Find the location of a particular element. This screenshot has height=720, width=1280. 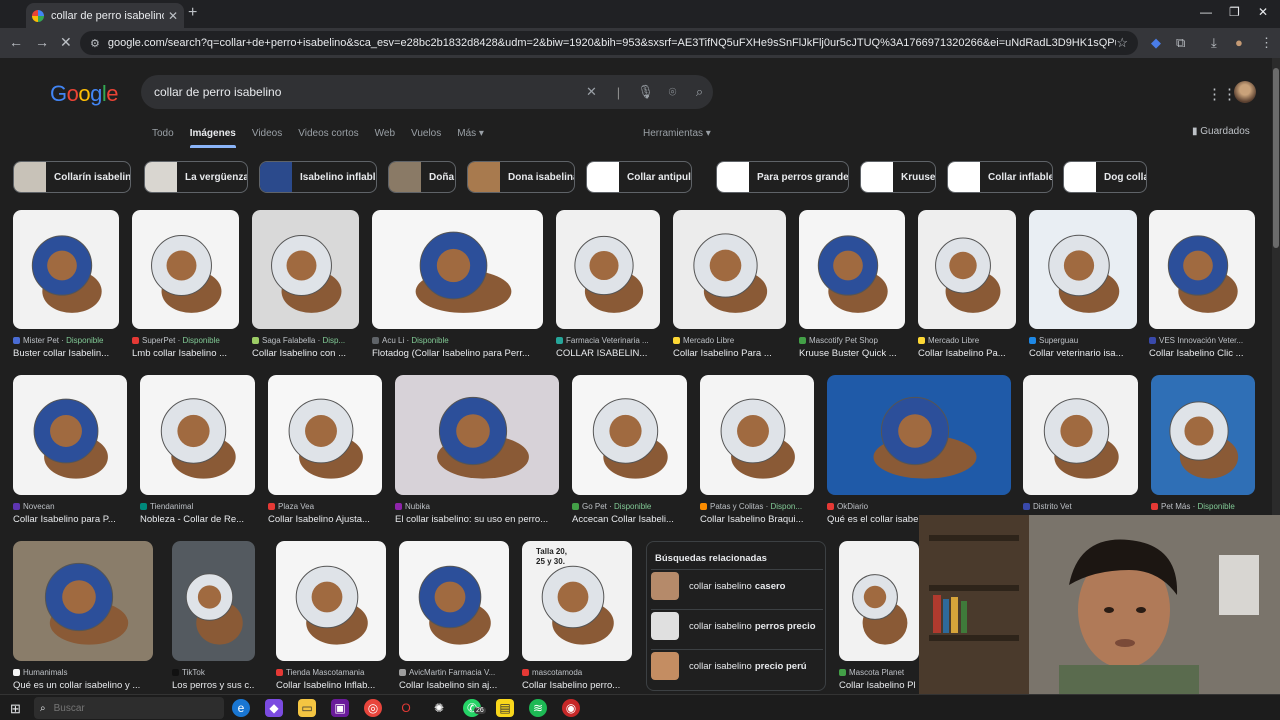

tab-2: Videos is located at coordinates (267, 133).